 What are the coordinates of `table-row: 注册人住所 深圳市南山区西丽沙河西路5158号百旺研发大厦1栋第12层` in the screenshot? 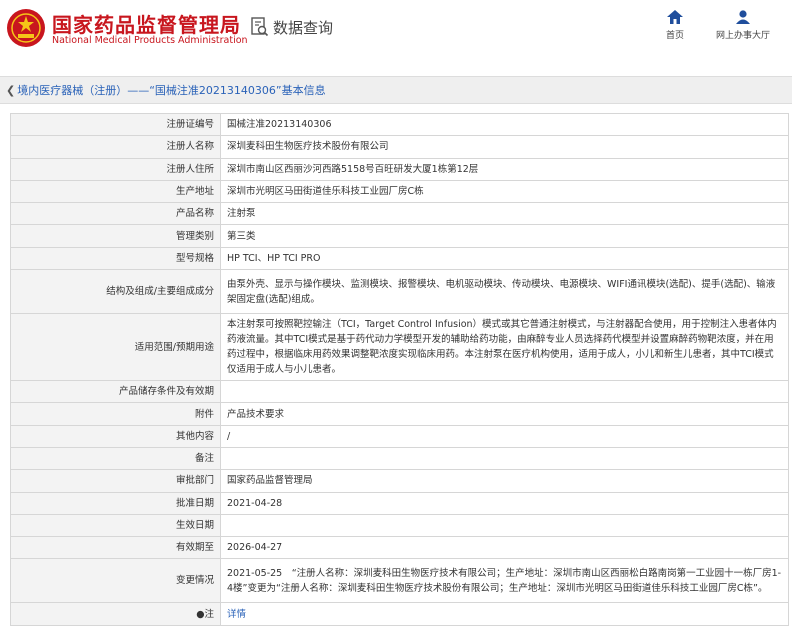 It's located at (399, 169).